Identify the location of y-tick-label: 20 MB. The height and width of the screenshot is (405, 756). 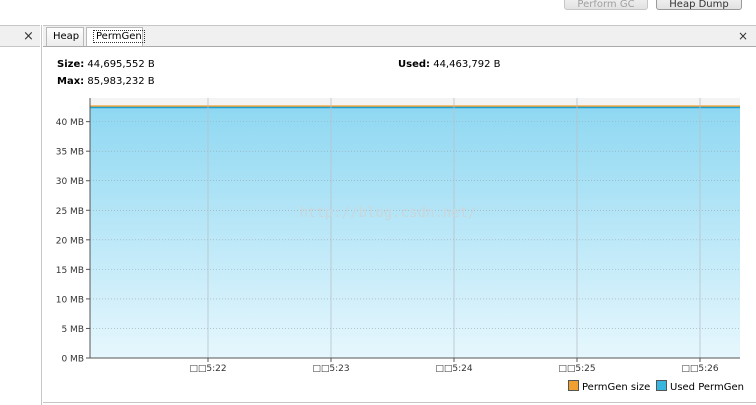
(70, 241).